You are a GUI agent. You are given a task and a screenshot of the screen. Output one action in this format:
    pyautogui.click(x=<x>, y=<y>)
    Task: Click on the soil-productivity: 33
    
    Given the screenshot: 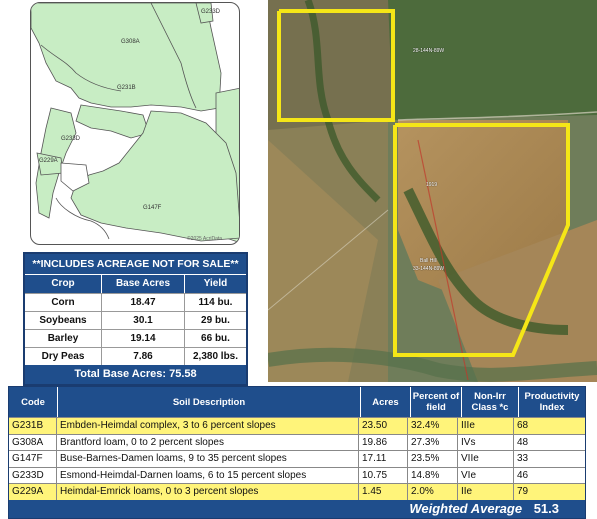 What is the action you would take?
    pyautogui.click(x=523, y=458)
    